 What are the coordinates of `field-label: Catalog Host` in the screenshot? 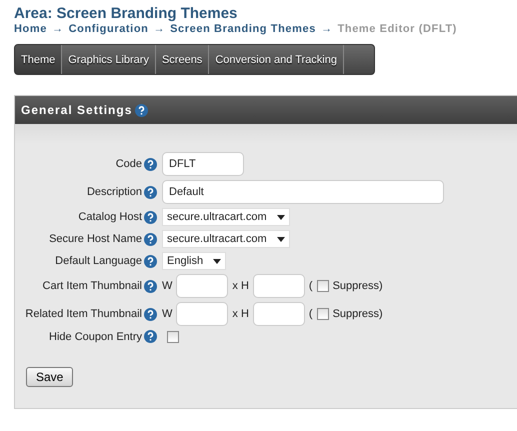 It's located at (110, 217).